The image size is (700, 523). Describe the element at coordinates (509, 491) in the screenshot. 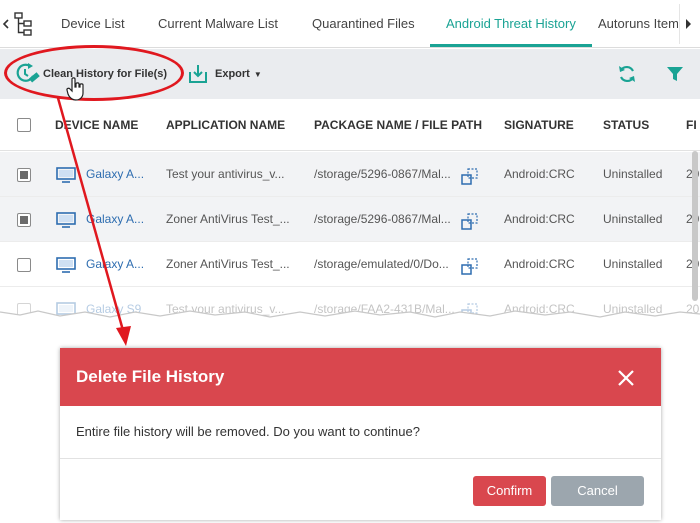

I see `confirm-button: Confirm` at that location.